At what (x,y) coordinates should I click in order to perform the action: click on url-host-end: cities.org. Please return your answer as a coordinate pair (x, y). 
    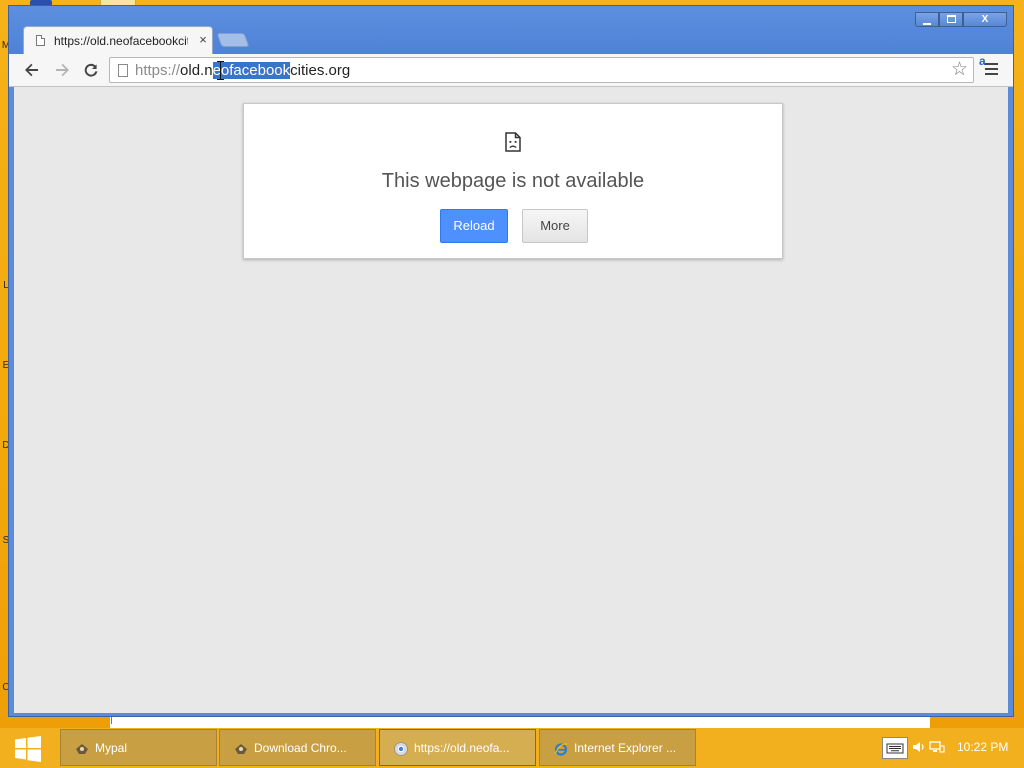
    Looking at the image, I should click on (320, 70).